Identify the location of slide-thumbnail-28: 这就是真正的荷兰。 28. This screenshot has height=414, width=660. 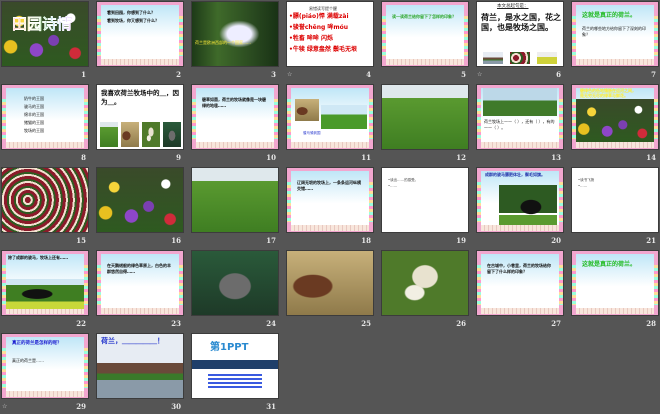
(615, 291).